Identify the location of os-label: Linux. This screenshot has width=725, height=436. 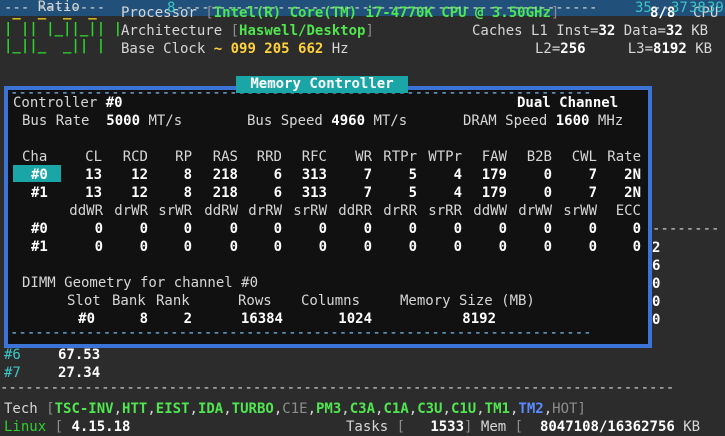
(25, 427).